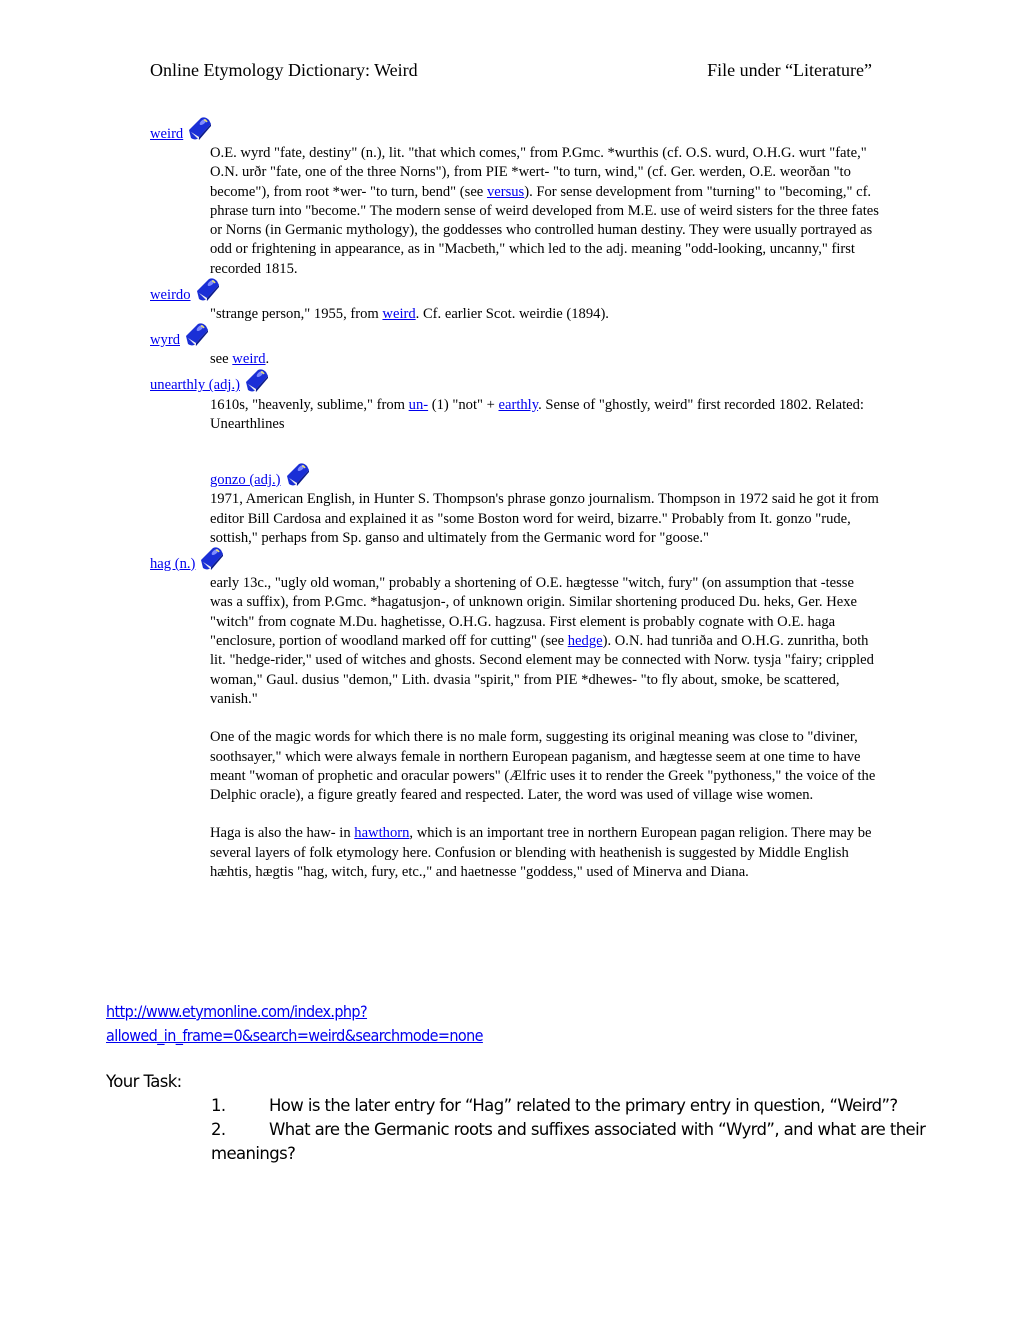 The height and width of the screenshot is (1320, 1020). Describe the element at coordinates (519, 405) in the screenshot. I see `cross-reference-link: earthly` at that location.